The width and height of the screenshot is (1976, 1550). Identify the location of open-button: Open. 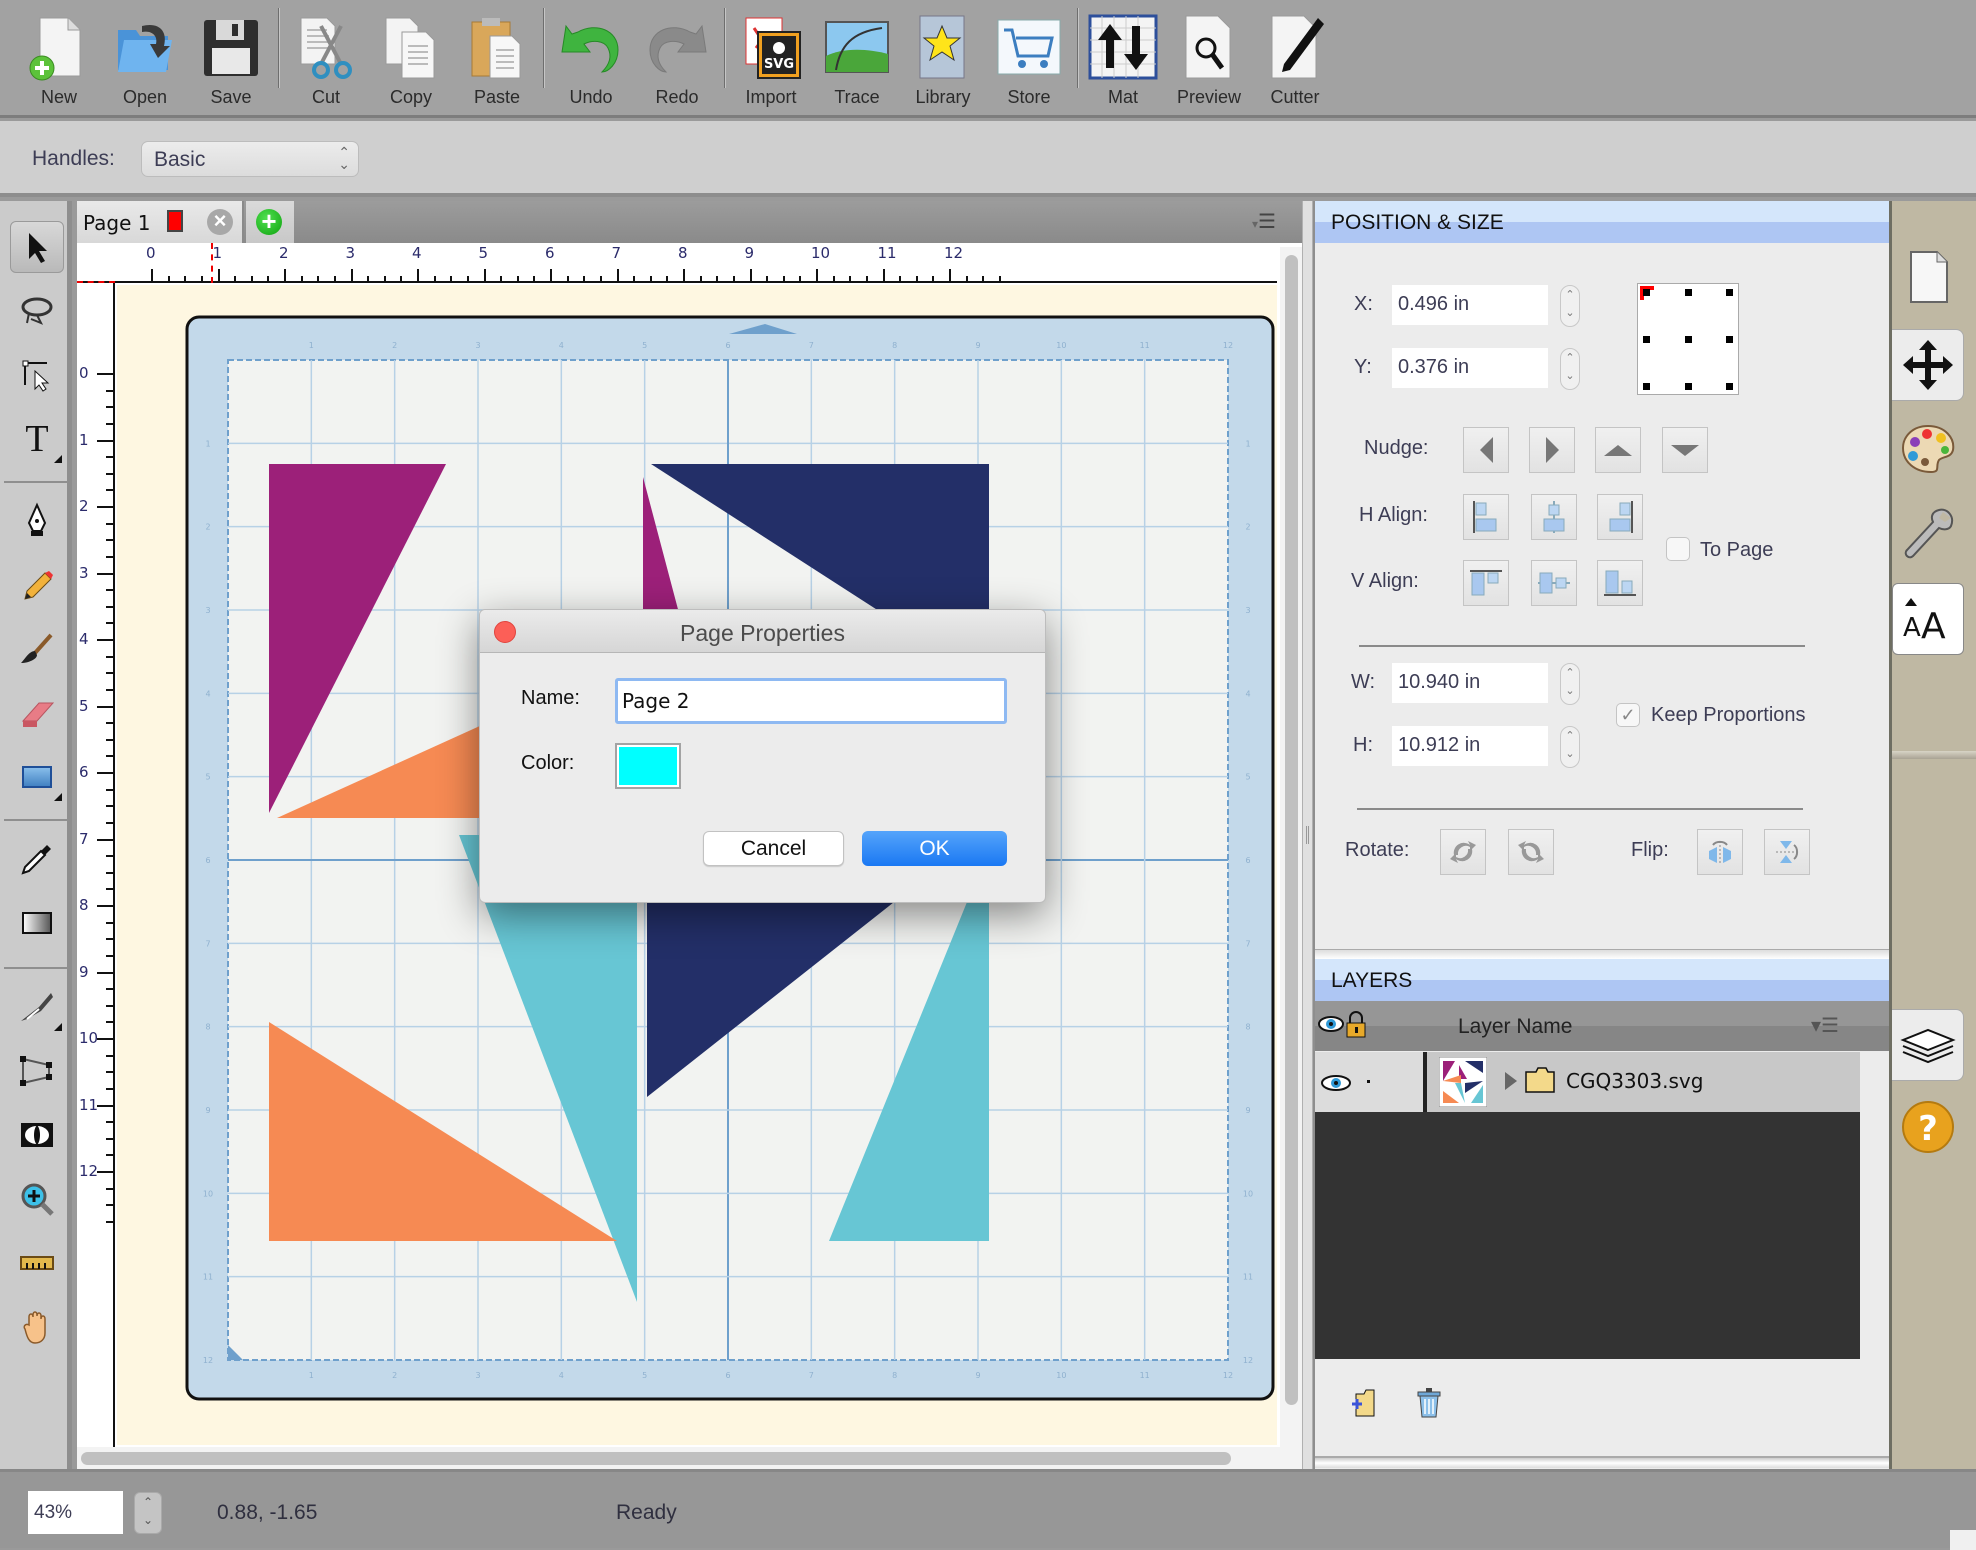
(145, 60).